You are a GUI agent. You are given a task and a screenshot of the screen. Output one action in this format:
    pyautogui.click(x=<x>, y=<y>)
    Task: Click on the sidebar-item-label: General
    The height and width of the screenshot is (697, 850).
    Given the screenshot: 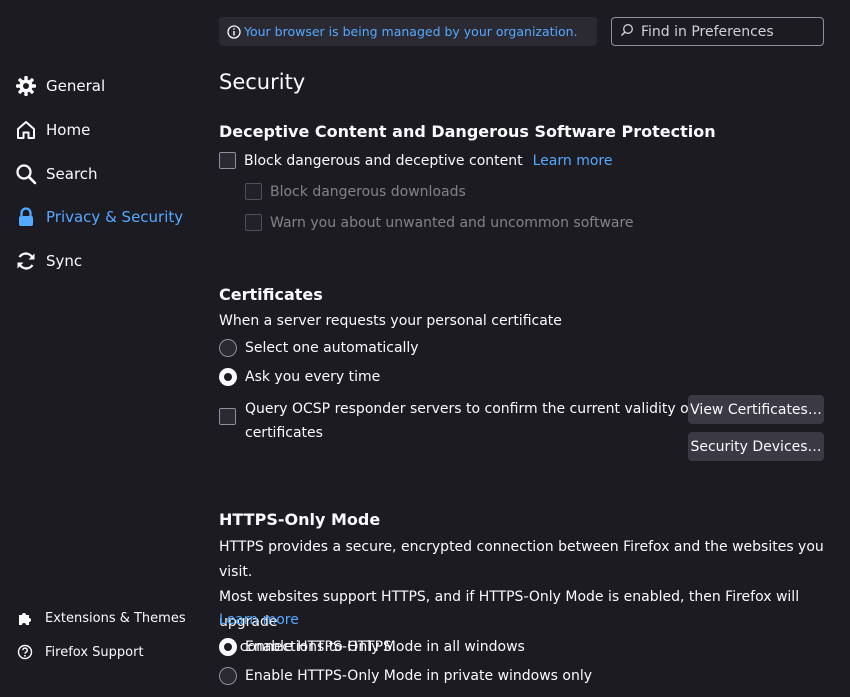 What is the action you would take?
    pyautogui.click(x=76, y=86)
    